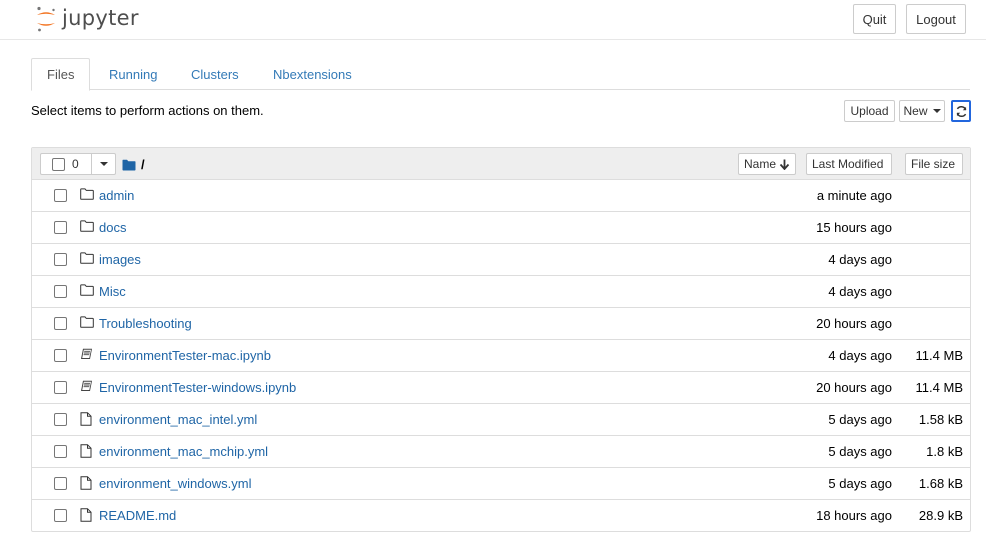  Describe the element at coordinates (500, 74) in the screenshot. I see `main-tabs: Files Running Clusters Nbextensions` at that location.